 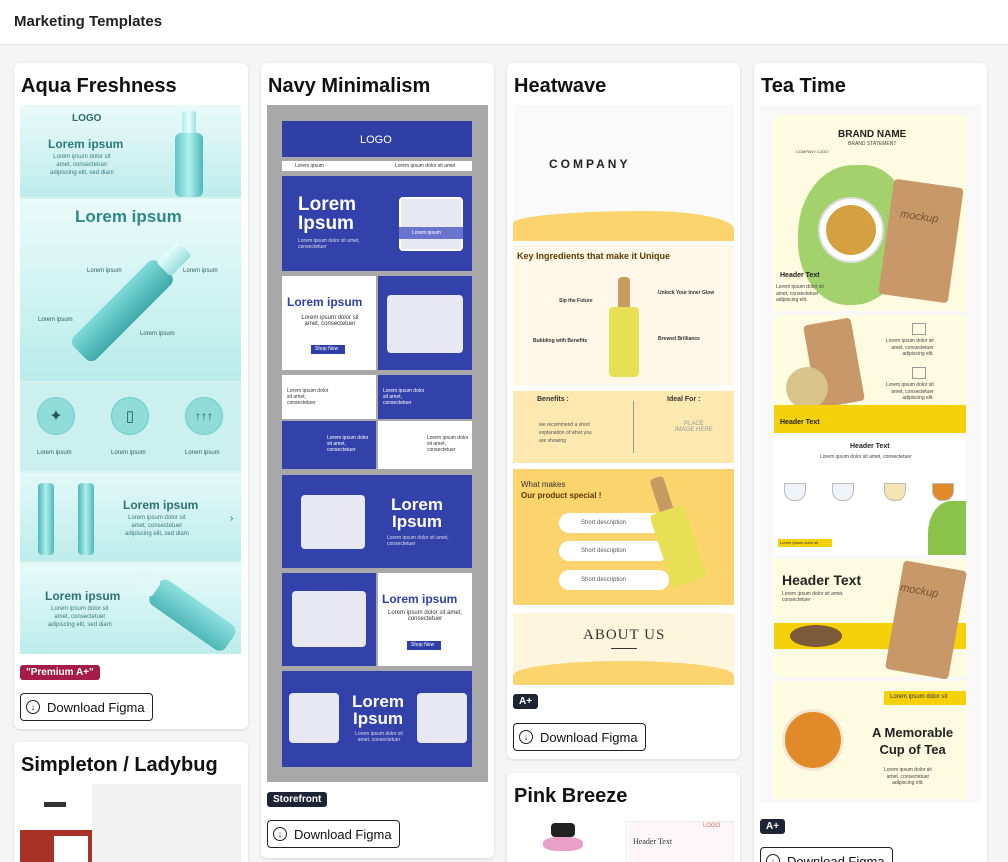 What do you see at coordinates (624, 635) in the screenshot?
I see `about-us-heading: ABOUT US` at bounding box center [624, 635].